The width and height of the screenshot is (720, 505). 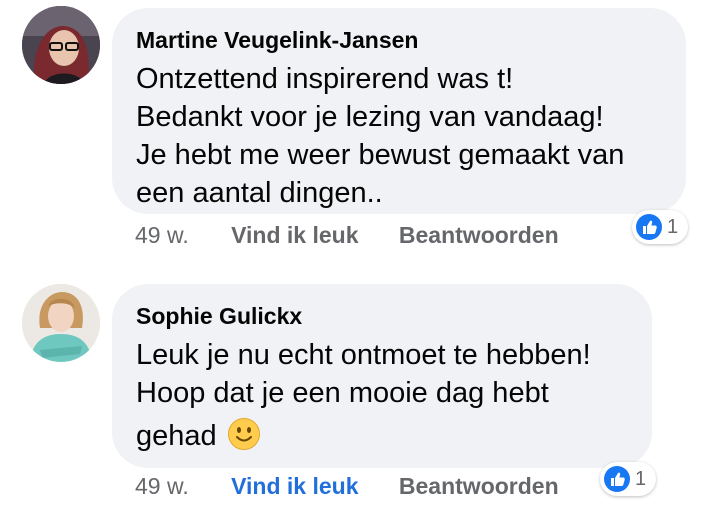 What do you see at coordinates (399, 40) in the screenshot?
I see `comment-author: Martine Veugelink-Jansen` at bounding box center [399, 40].